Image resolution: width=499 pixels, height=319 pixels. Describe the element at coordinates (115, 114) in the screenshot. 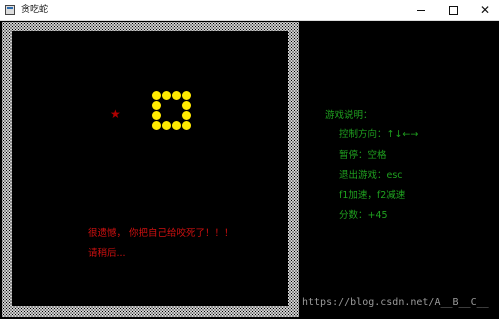

I see `food-star-icon: ★` at that location.